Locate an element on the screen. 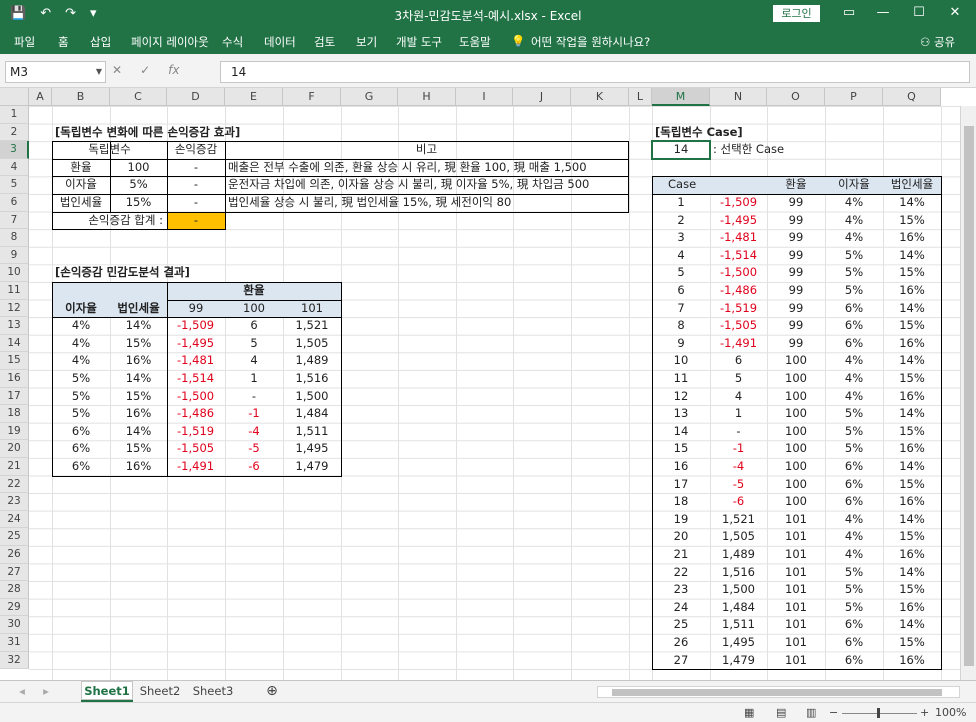 The image size is (976, 722). case-cell: 1 is located at coordinates (681, 203).